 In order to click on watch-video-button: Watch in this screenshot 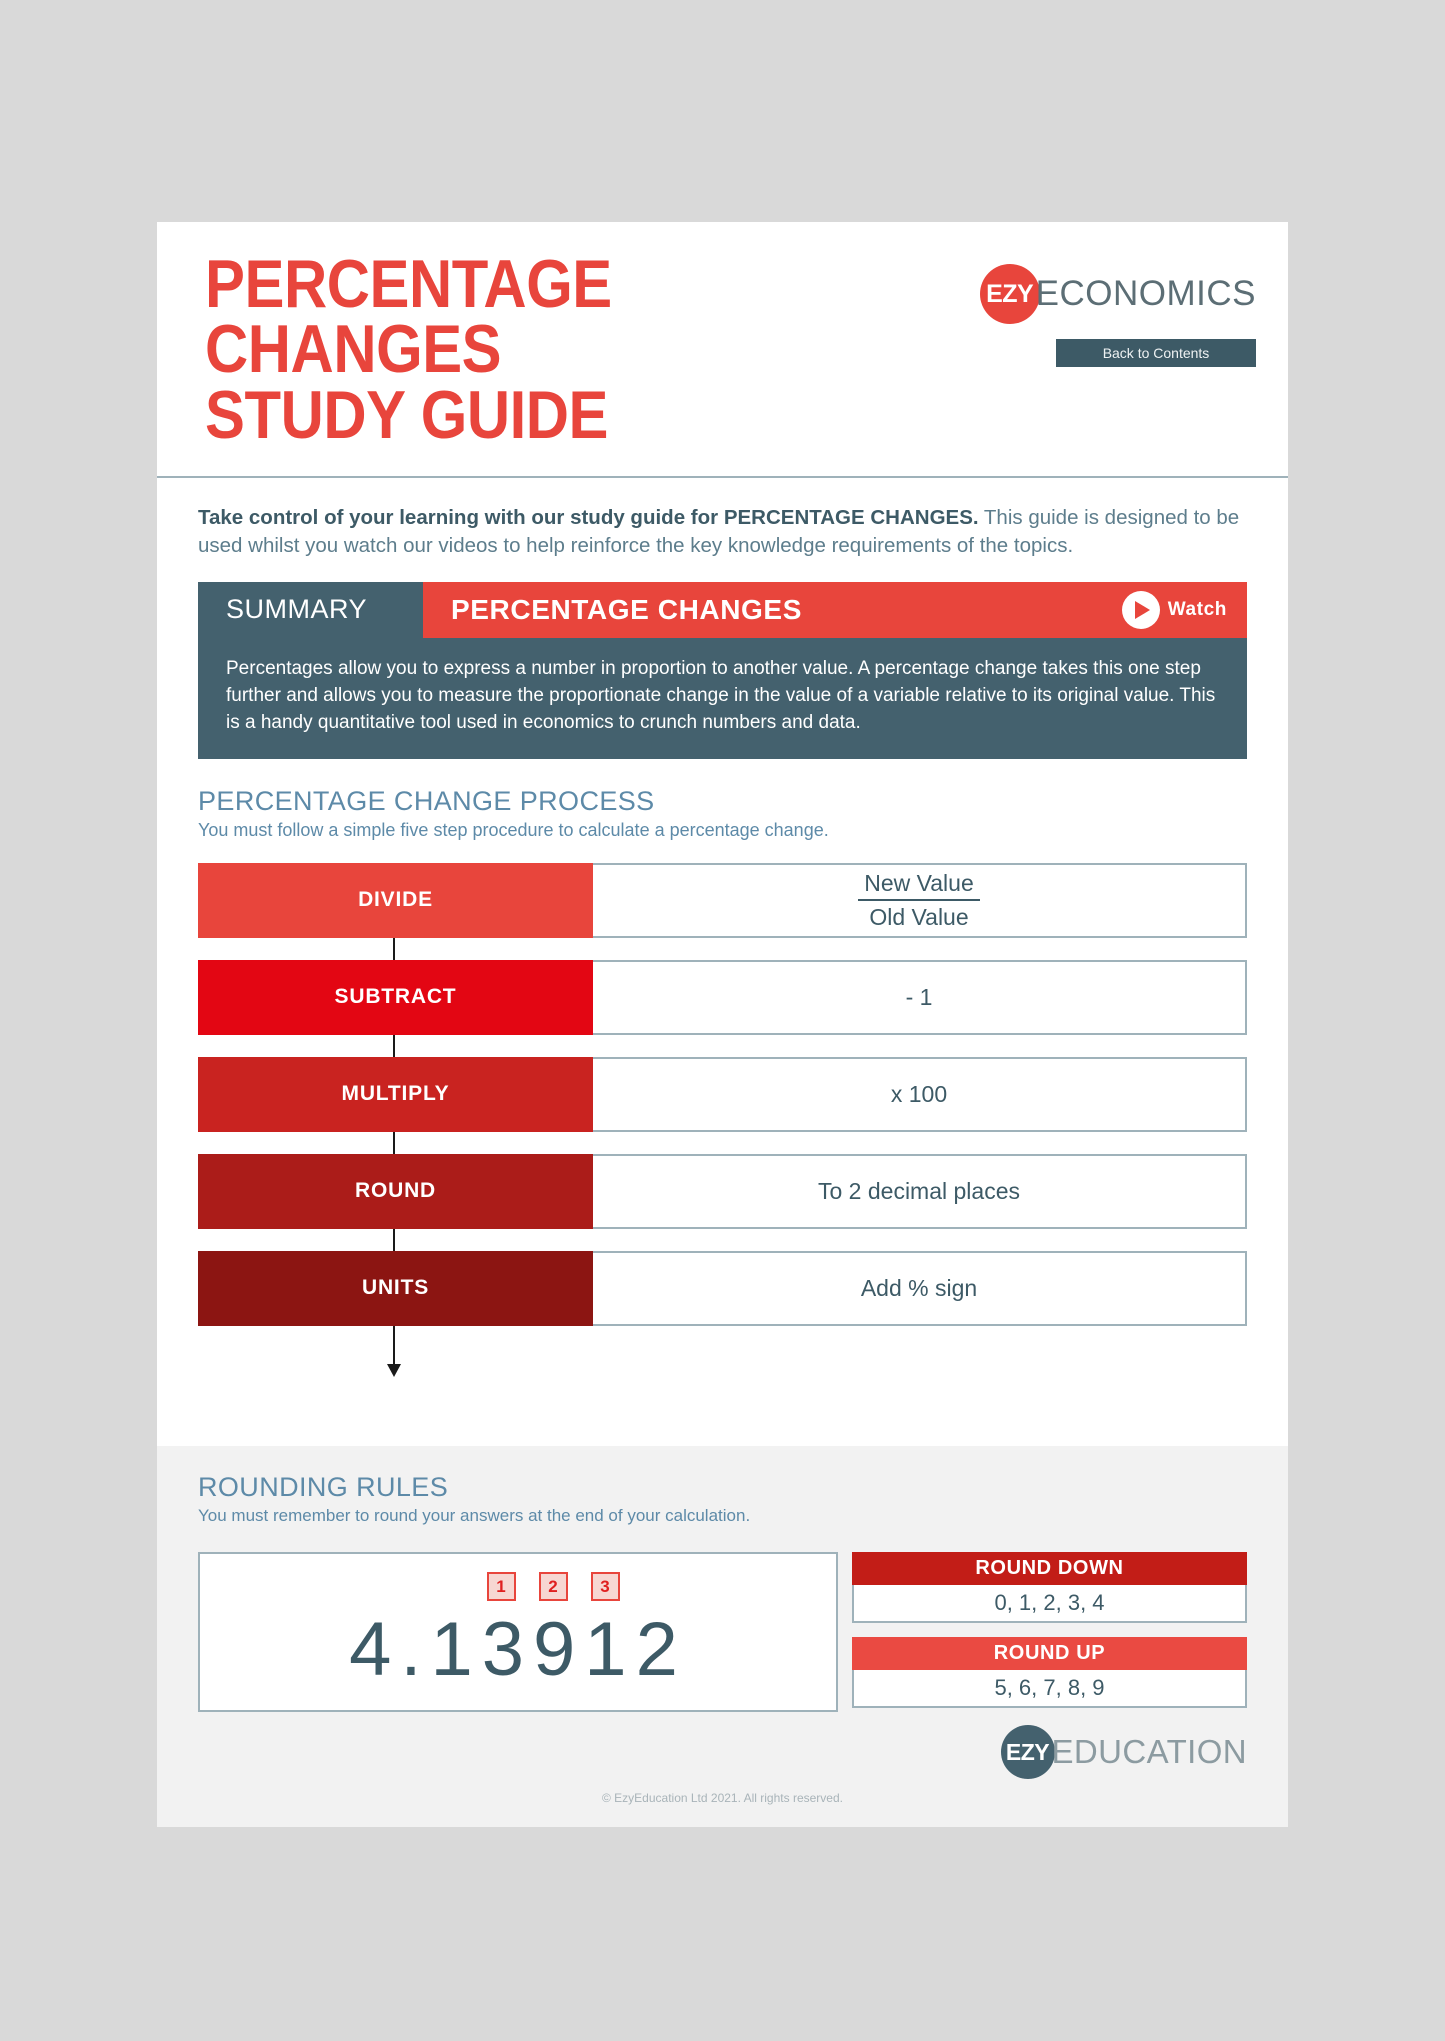, I will do `click(1174, 609)`.